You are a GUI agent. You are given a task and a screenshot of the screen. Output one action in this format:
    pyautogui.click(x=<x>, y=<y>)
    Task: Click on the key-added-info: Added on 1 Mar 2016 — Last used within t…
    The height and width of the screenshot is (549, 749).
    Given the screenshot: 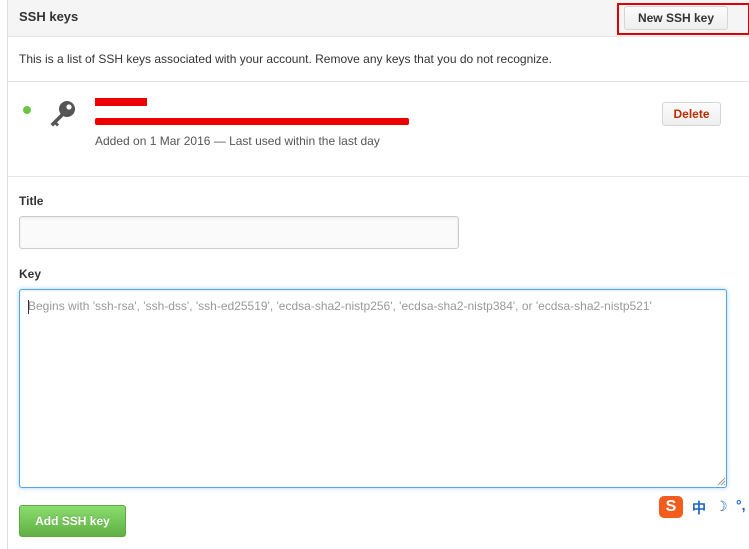 What is the action you would take?
    pyautogui.click(x=237, y=141)
    